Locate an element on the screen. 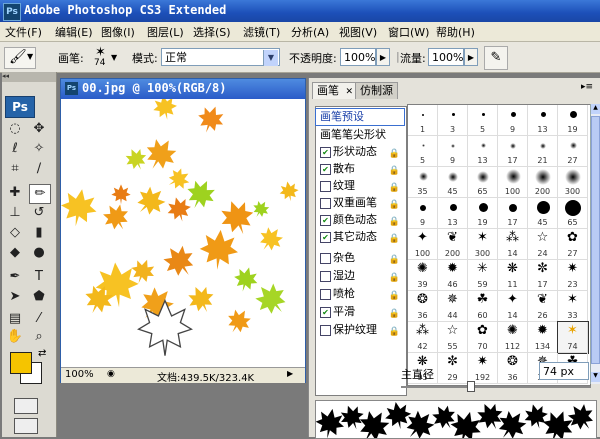 The image size is (600, 439). menu-filter: 滤镜(T) is located at coordinates (261, 32).